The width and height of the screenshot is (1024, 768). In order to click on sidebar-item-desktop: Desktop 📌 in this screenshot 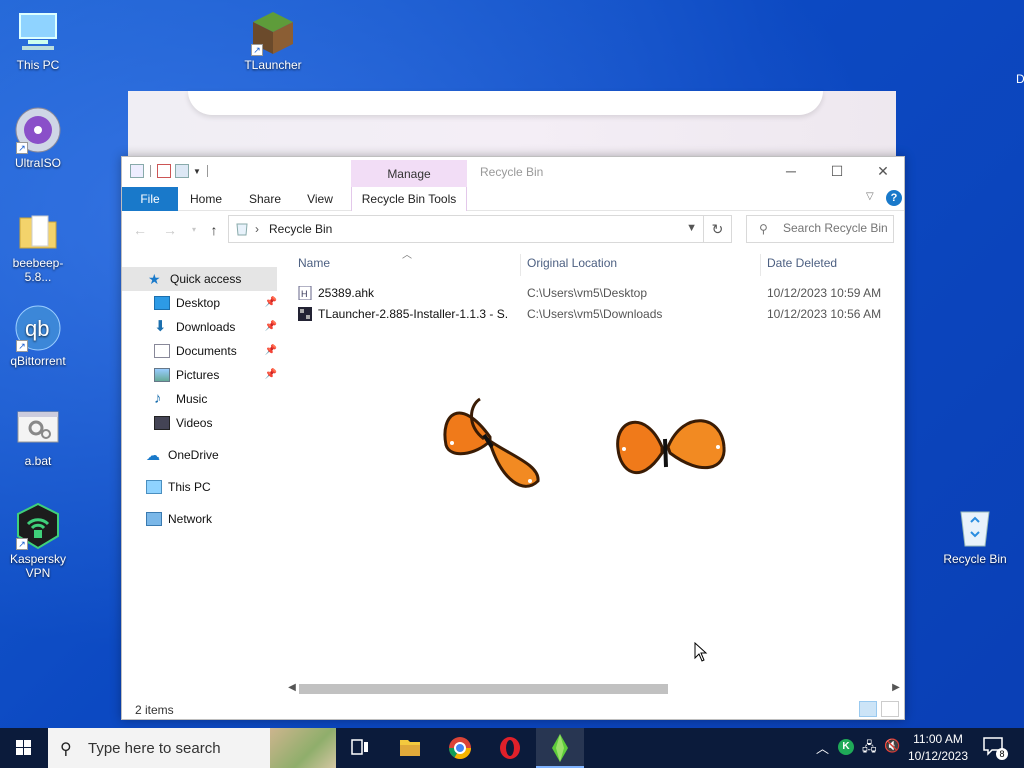, I will do `click(199, 303)`.